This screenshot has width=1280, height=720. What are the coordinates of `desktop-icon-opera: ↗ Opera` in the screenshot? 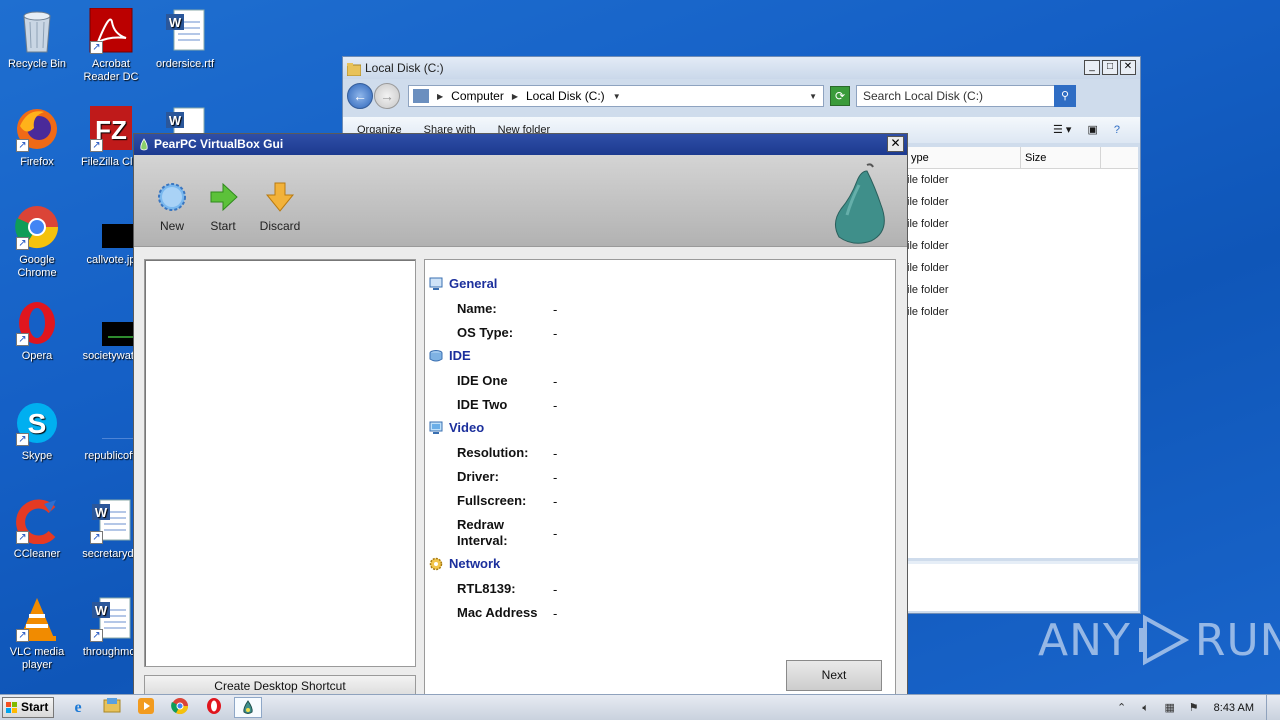 It's located at (37, 331).